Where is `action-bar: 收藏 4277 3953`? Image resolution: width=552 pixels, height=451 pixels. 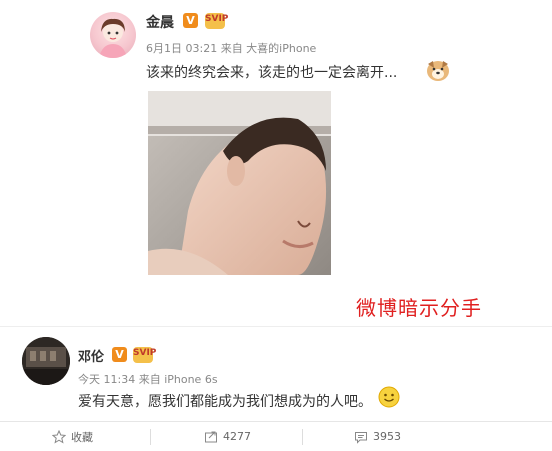 action-bar: 收藏 4277 3953 is located at coordinates (276, 436).